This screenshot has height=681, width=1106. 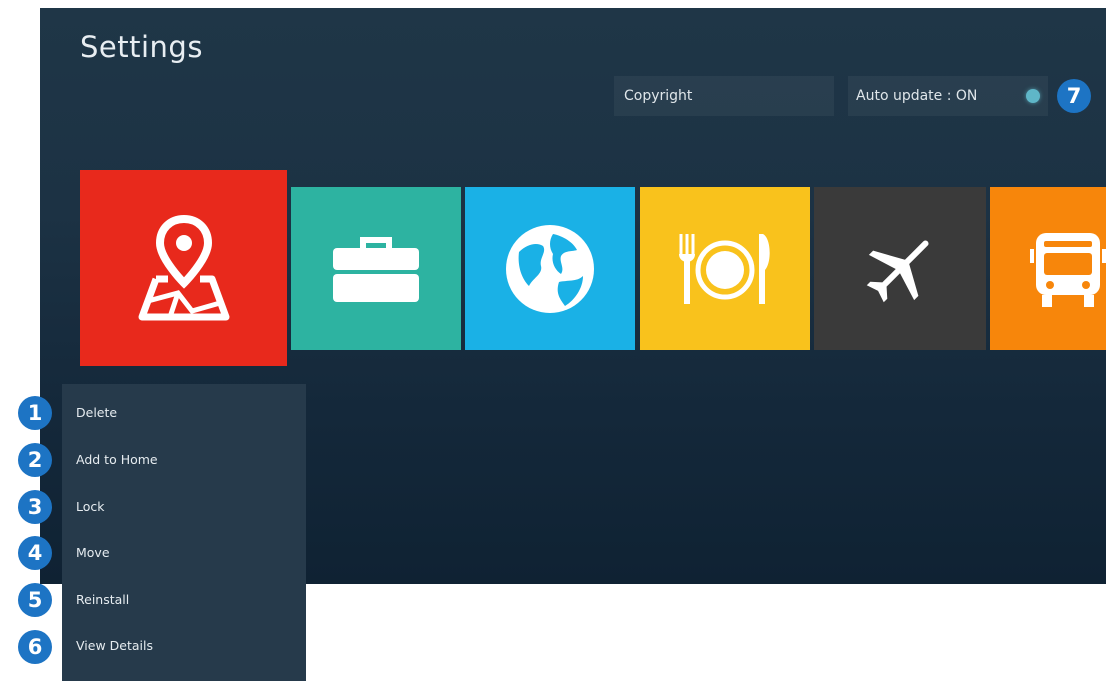 I want to click on menu-item-add-to-home: Add to Home, so click(x=117, y=460).